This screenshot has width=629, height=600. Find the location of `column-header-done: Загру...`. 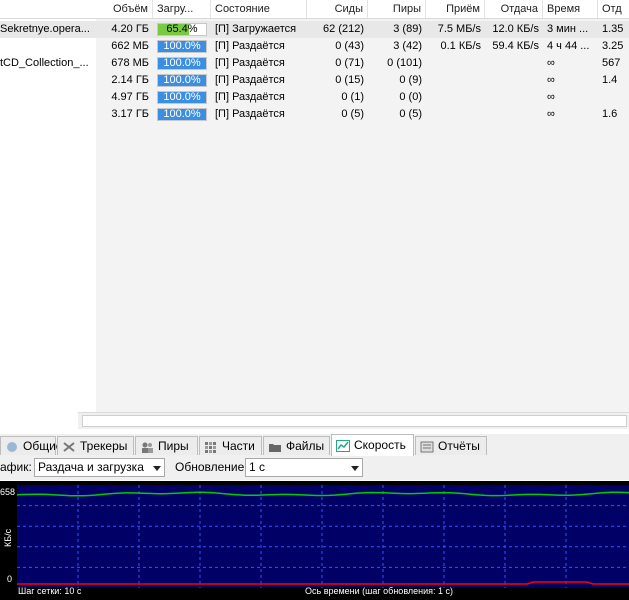

column-header-done: Загру... is located at coordinates (182, 9).